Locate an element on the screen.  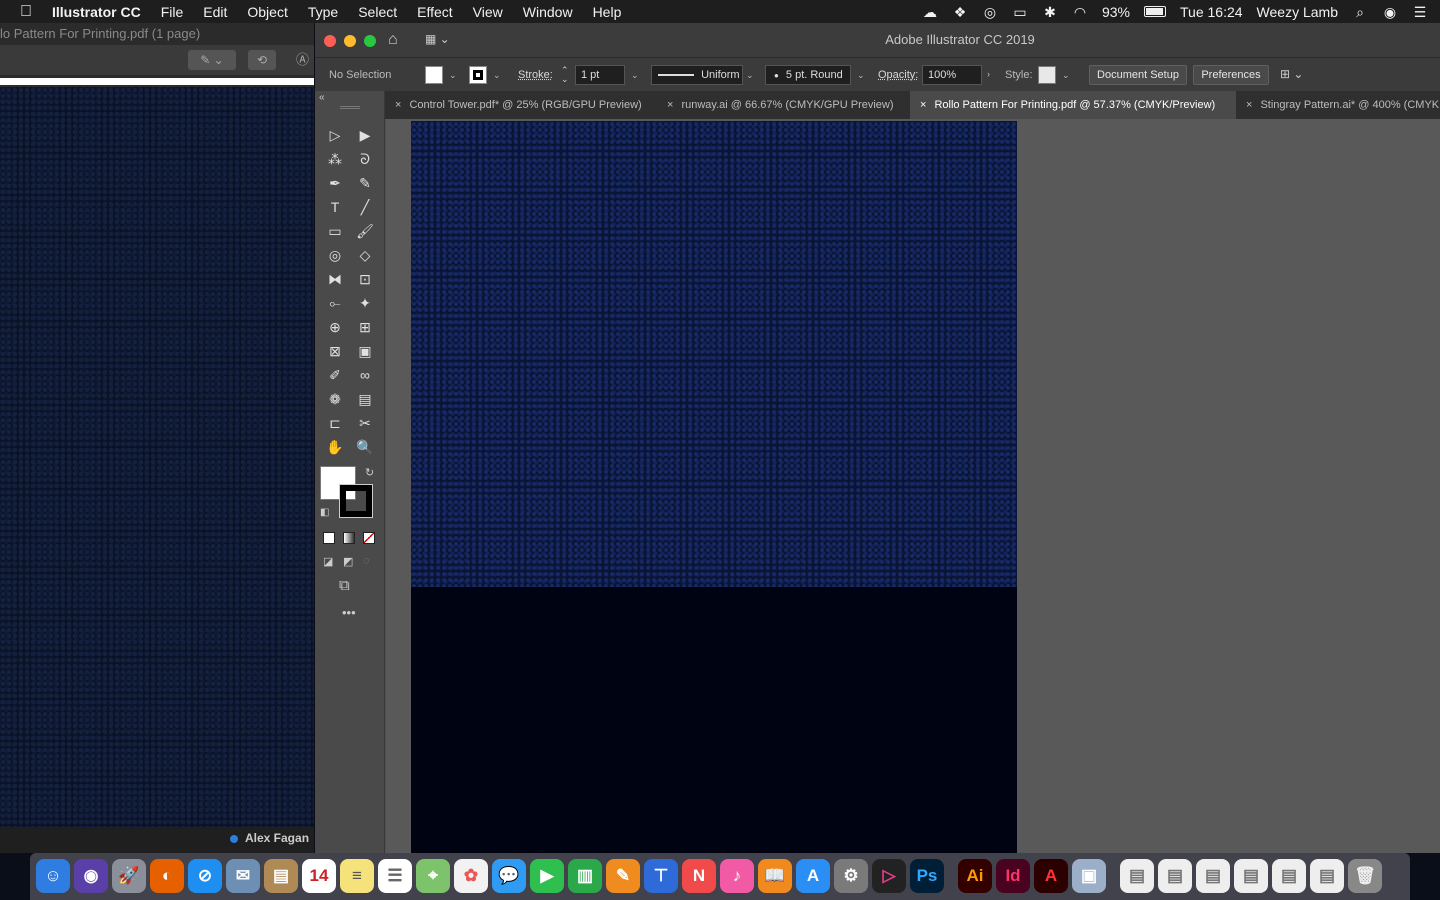
menu-select: Select is located at coordinates (377, 12).